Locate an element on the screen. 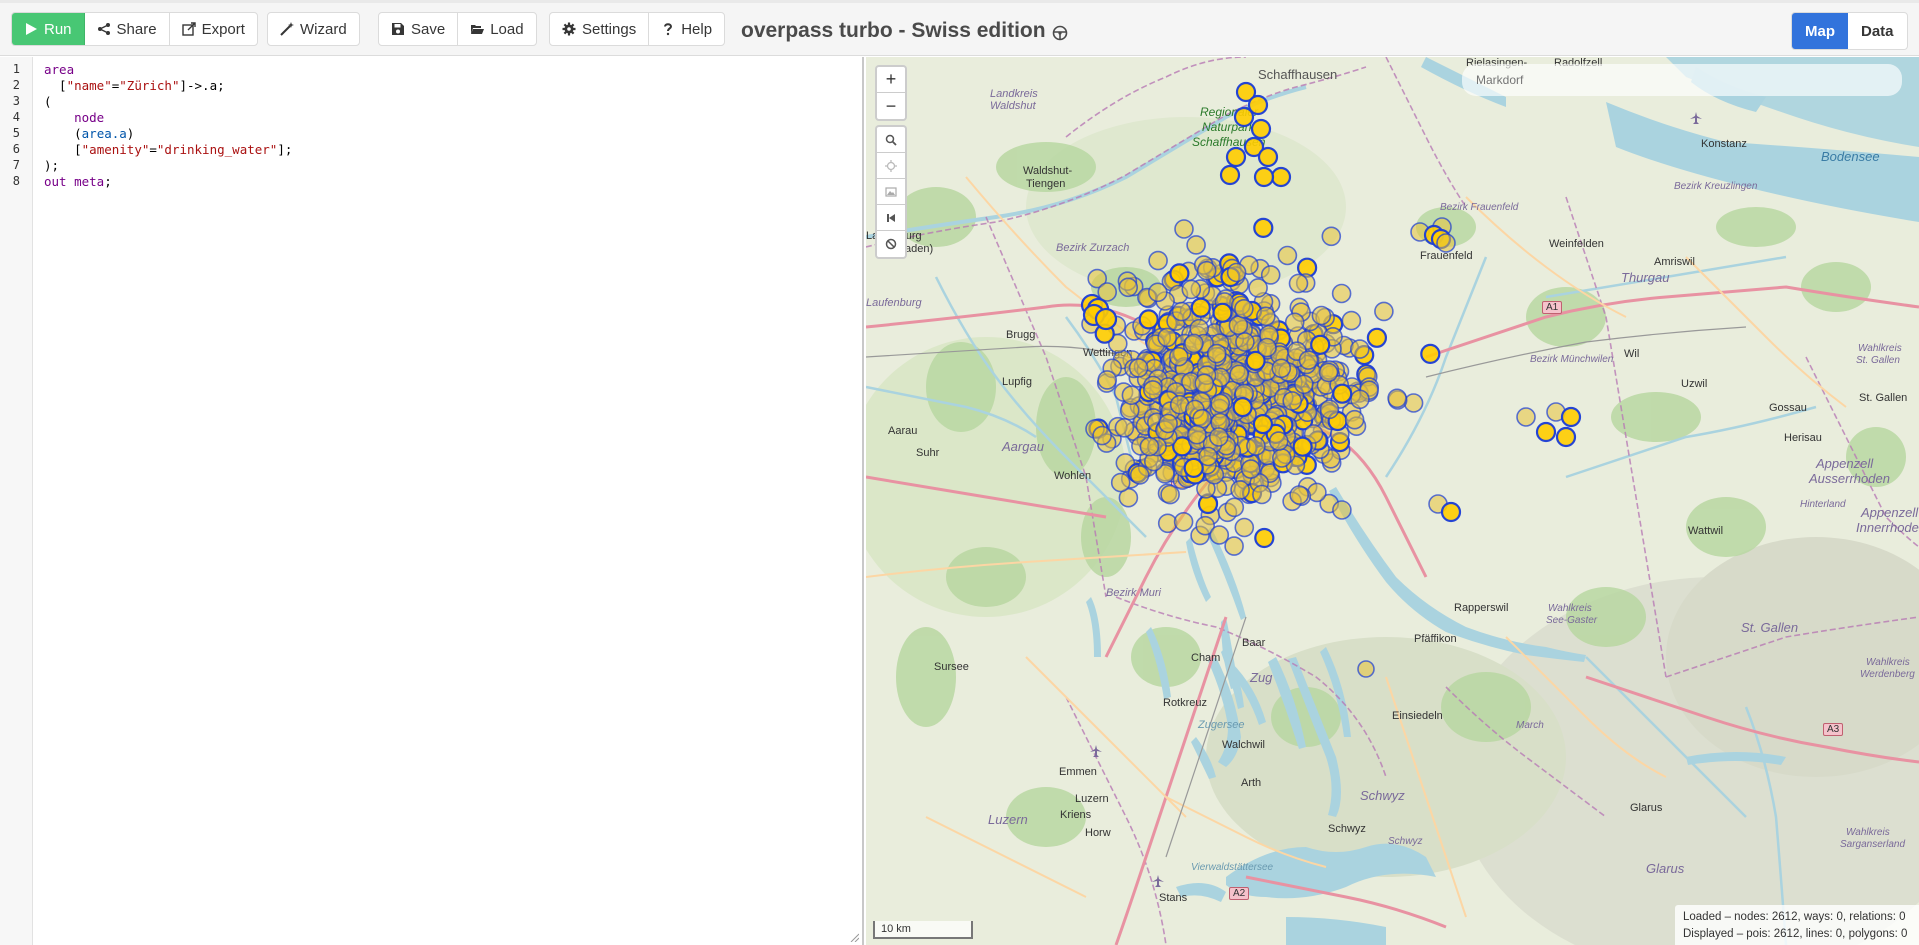  load-button: Load is located at coordinates (496, 29).